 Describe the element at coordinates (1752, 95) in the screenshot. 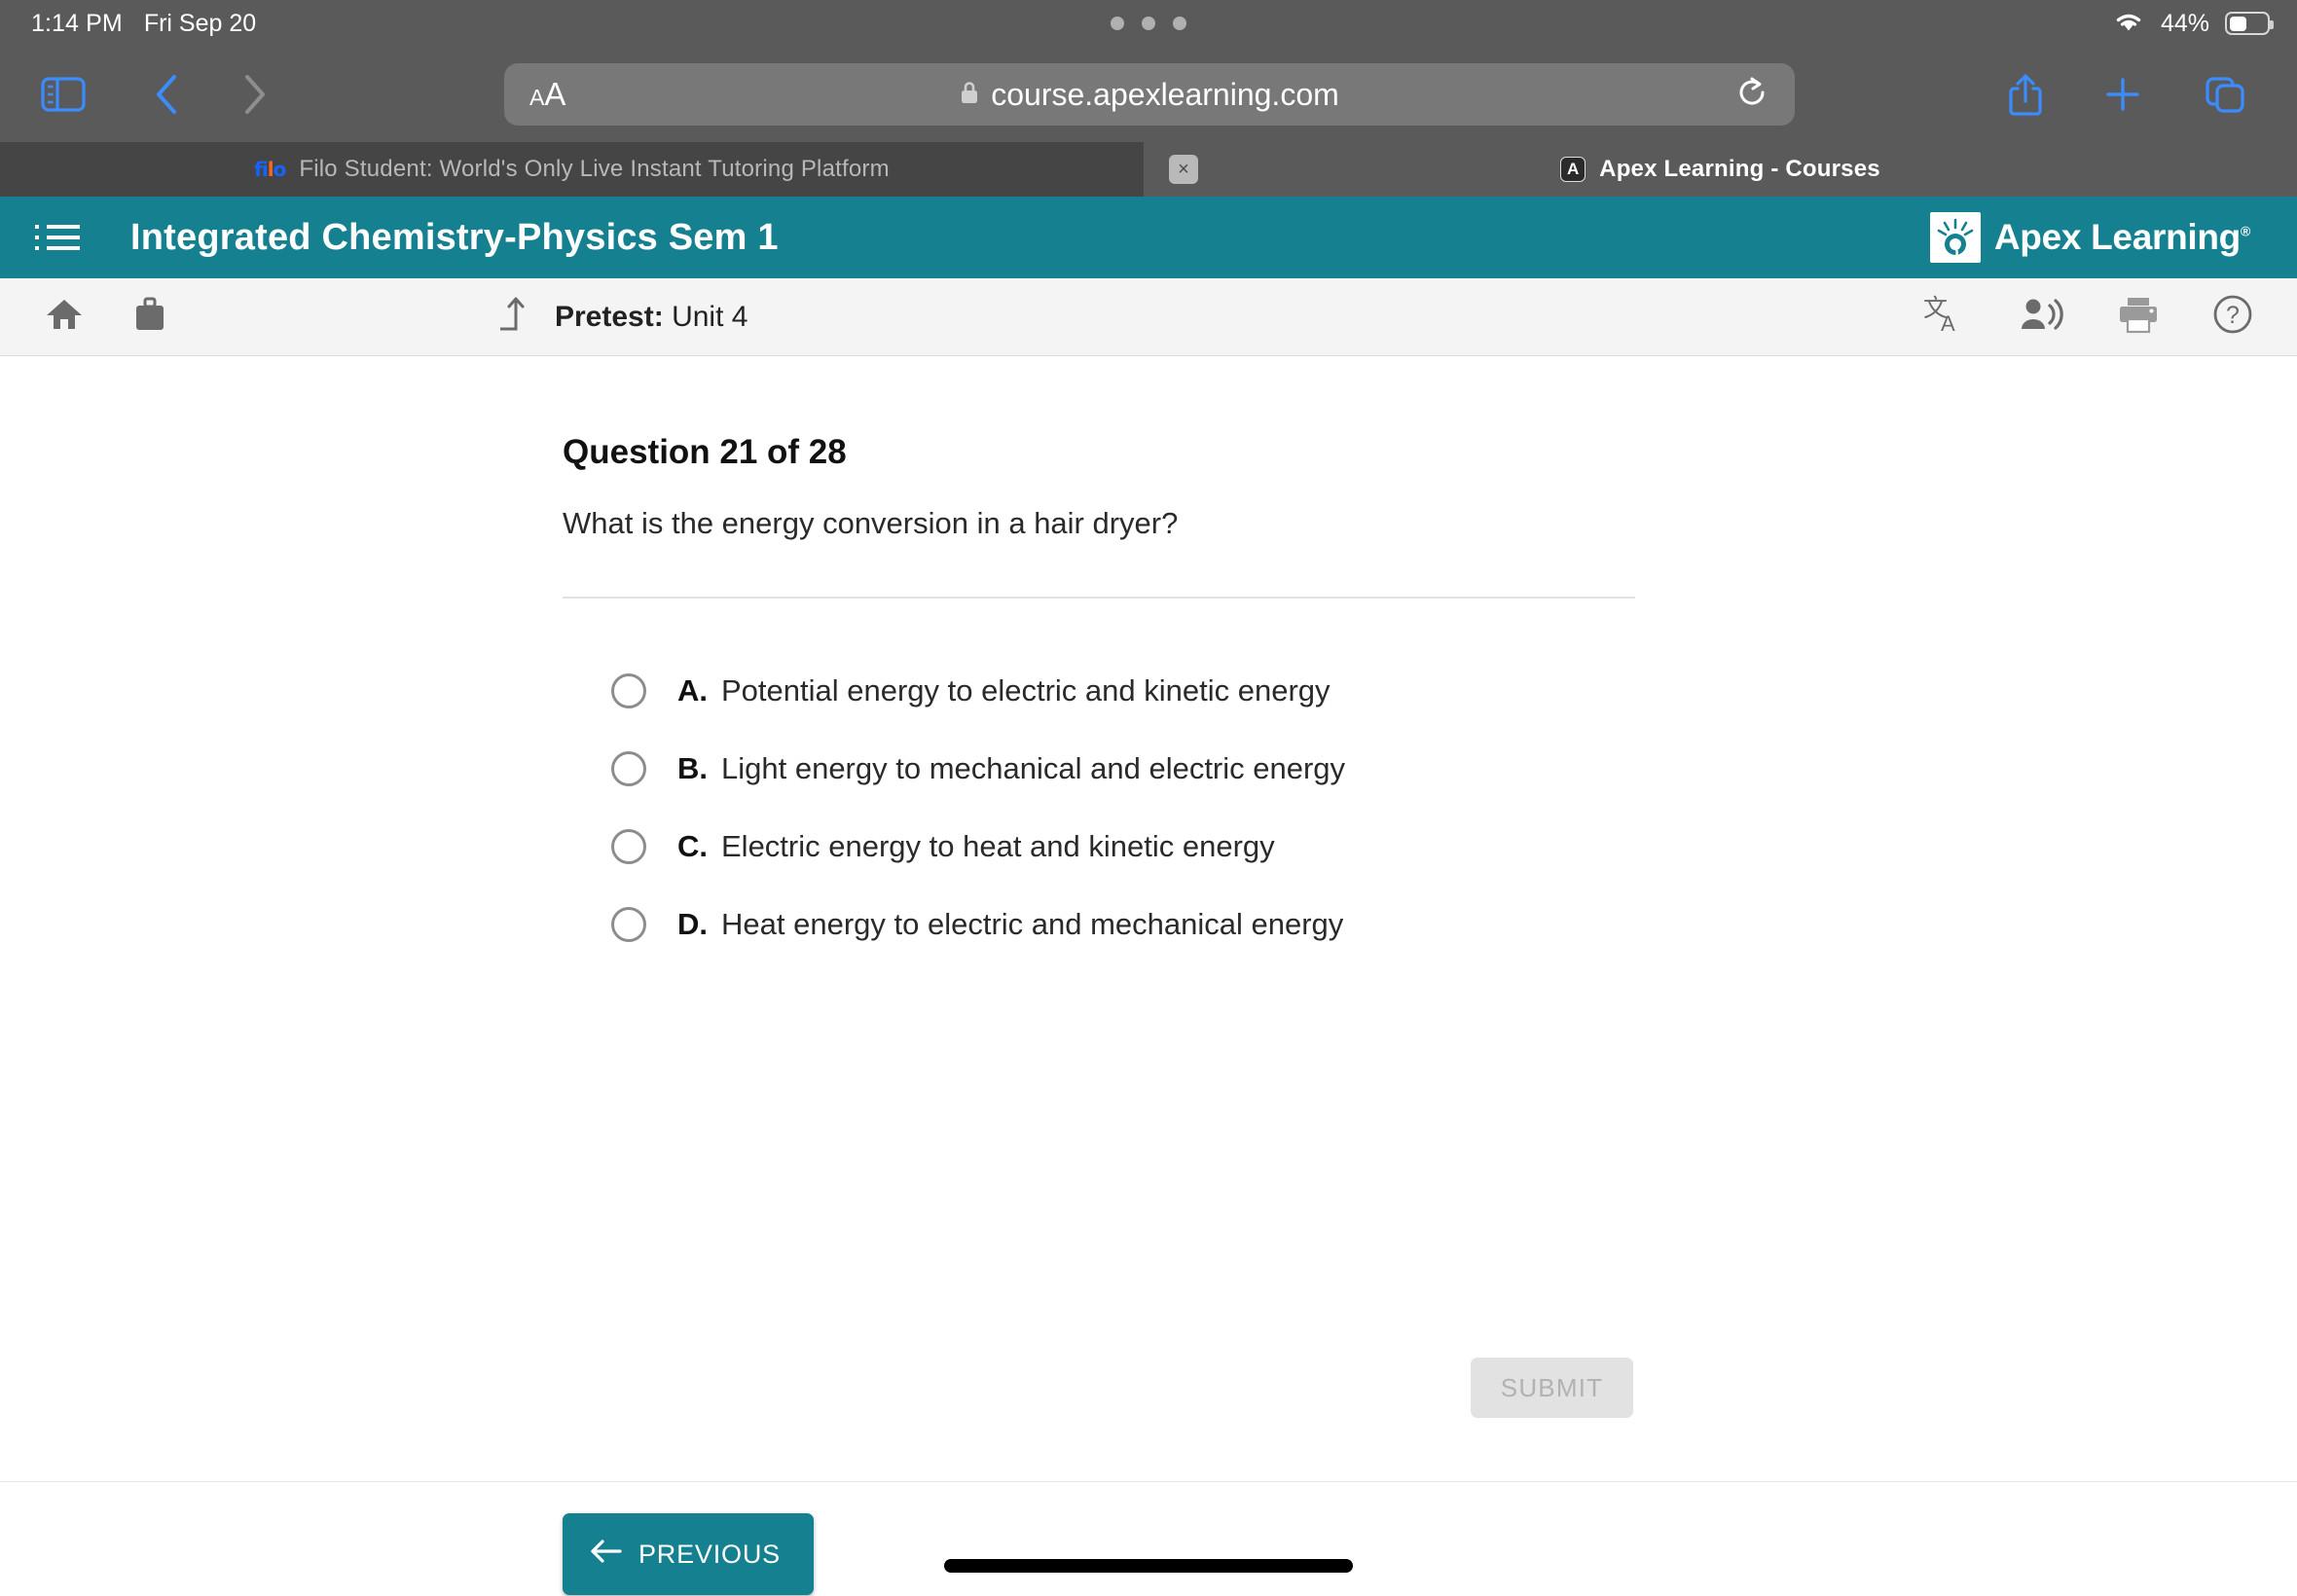

I see `reload-icon` at that location.